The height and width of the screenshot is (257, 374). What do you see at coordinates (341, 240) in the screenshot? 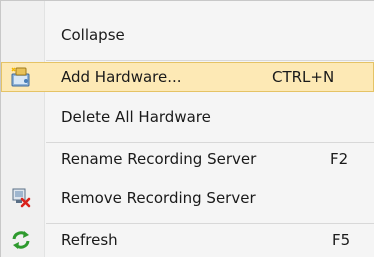
I see `menu-item-shortcut: F5` at bounding box center [341, 240].